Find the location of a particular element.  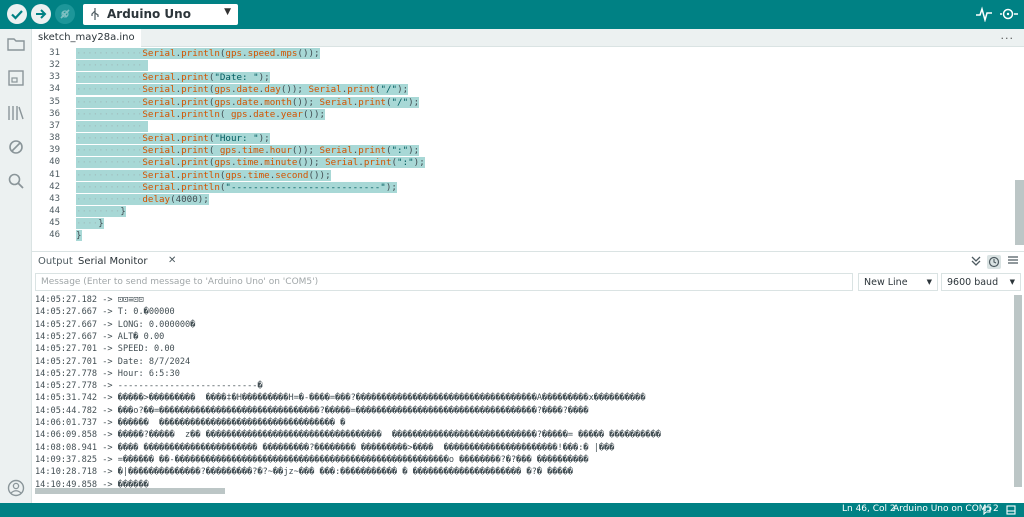

library-icon is located at coordinates (16, 113).